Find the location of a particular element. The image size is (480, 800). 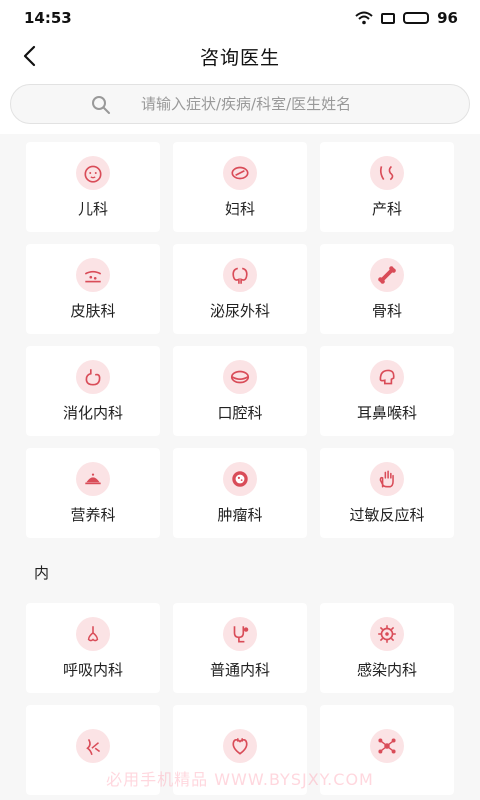

page-title: 咨询医生 is located at coordinates (239, 57).